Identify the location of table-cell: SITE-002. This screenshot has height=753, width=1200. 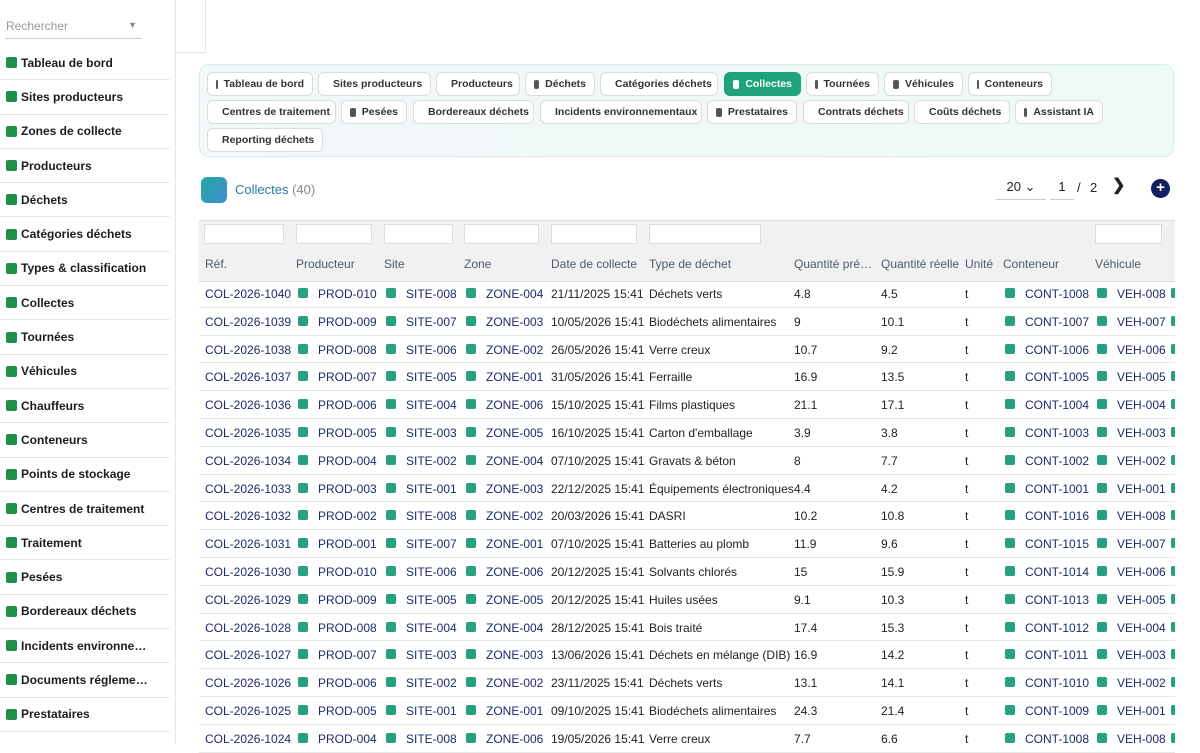
(431, 683).